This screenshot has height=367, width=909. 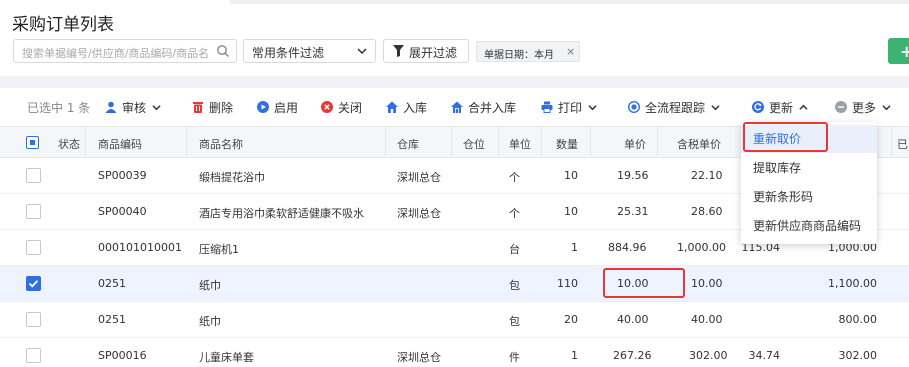 I want to click on expand-filter-label: 展开过滤, so click(x=433, y=53).